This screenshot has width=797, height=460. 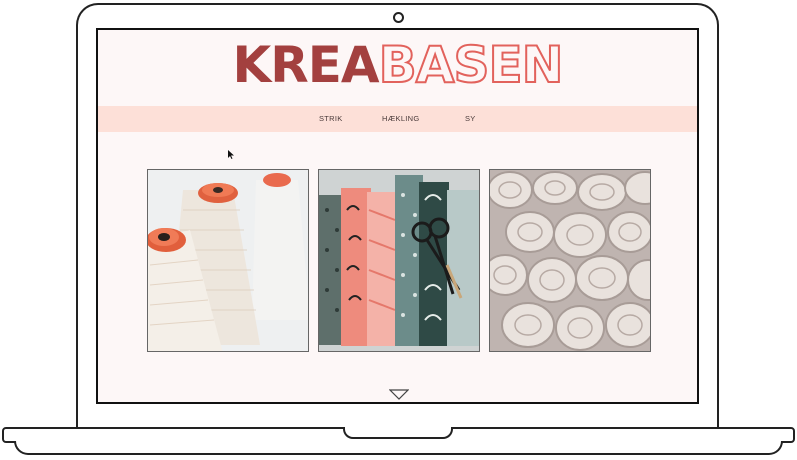 I want to click on main-navigation: STRIK HÆKLING SY, so click(x=397, y=119).